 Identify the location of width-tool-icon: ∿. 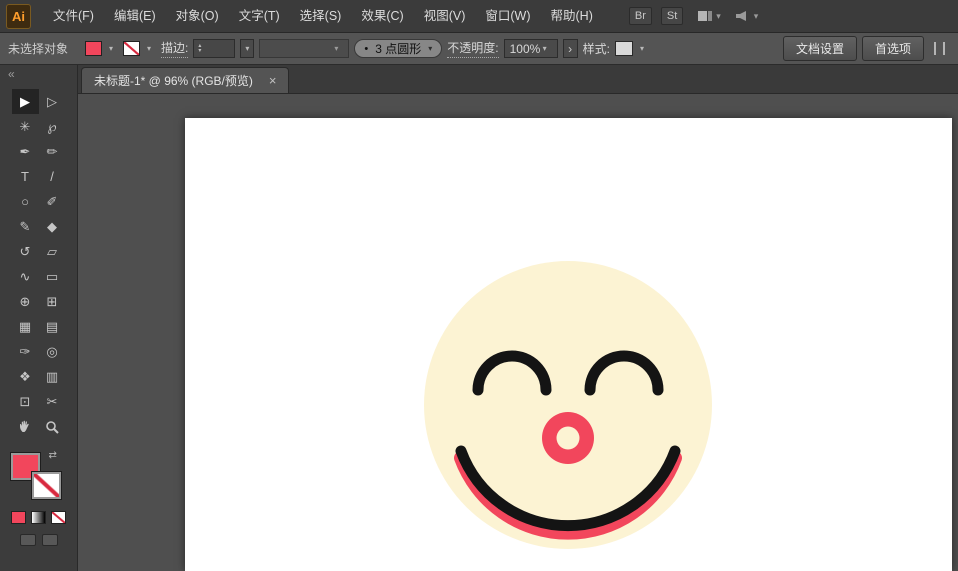
(25, 276).